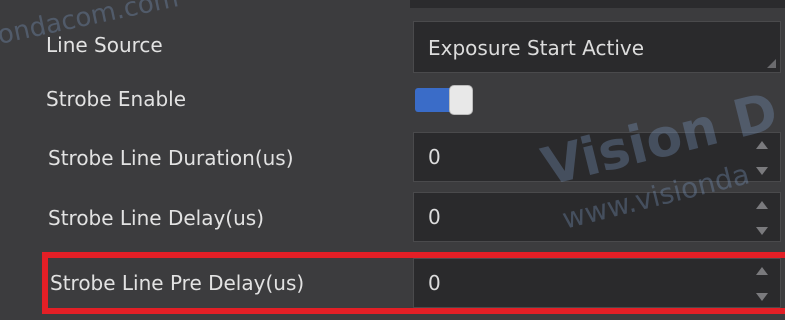  Describe the element at coordinates (444, 99) in the screenshot. I see `strobe-enable-toggle` at that location.